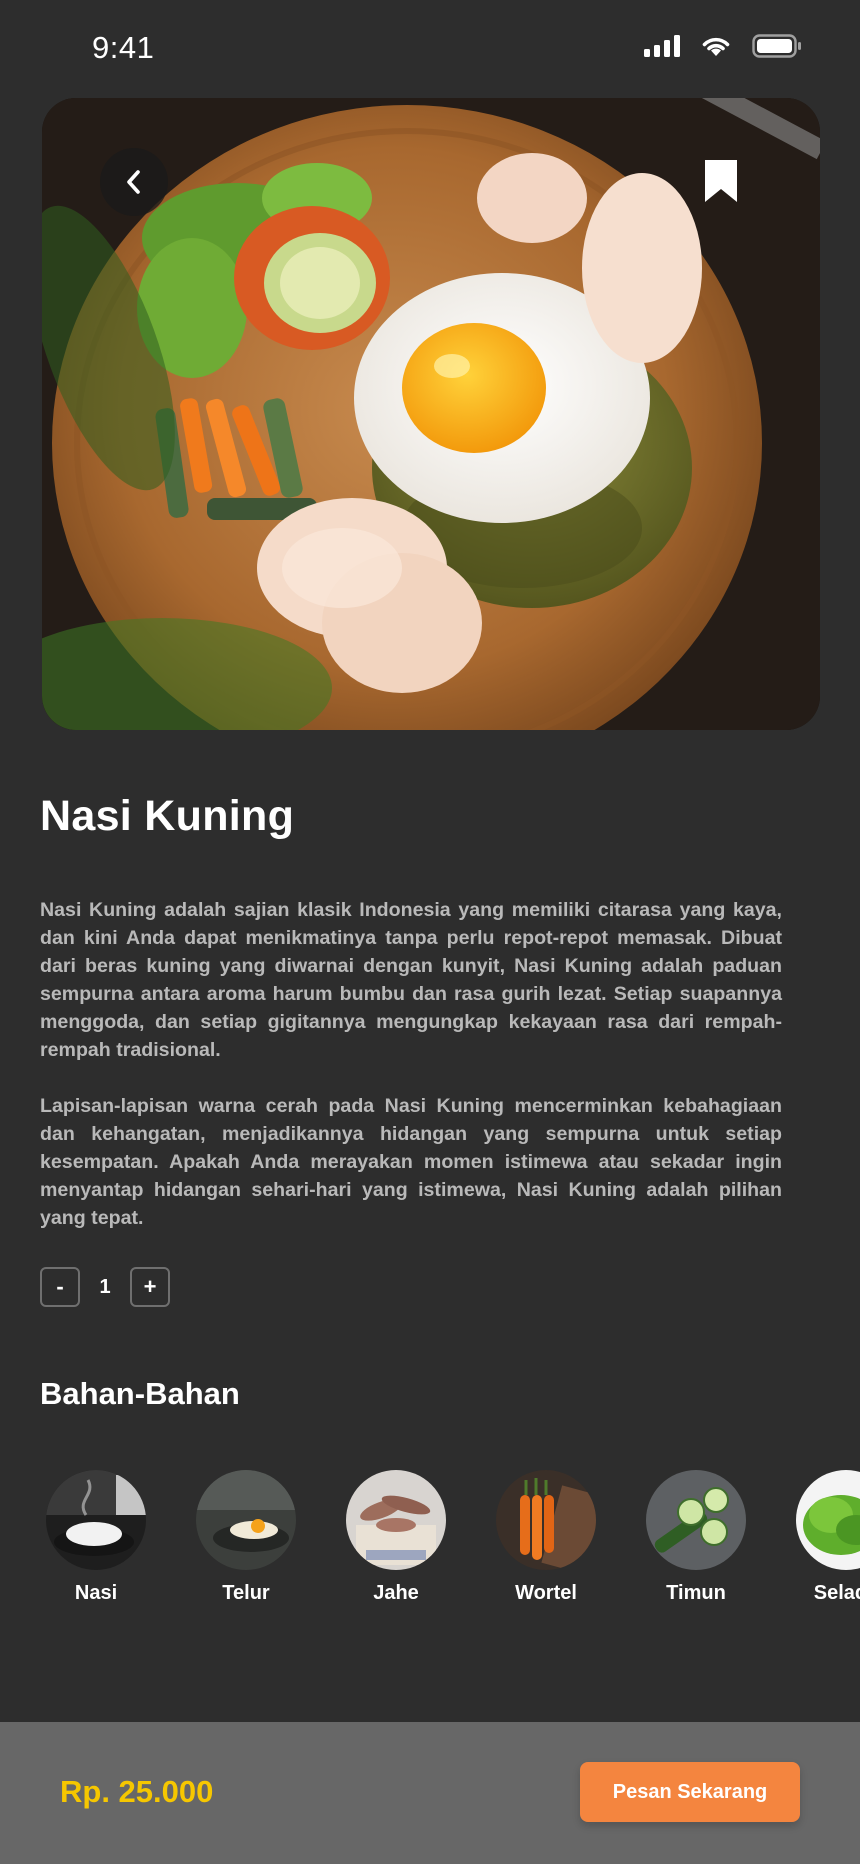 Image resolution: width=860 pixels, height=1864 pixels. What do you see at coordinates (716, 46) in the screenshot?
I see `wifi-icon` at bounding box center [716, 46].